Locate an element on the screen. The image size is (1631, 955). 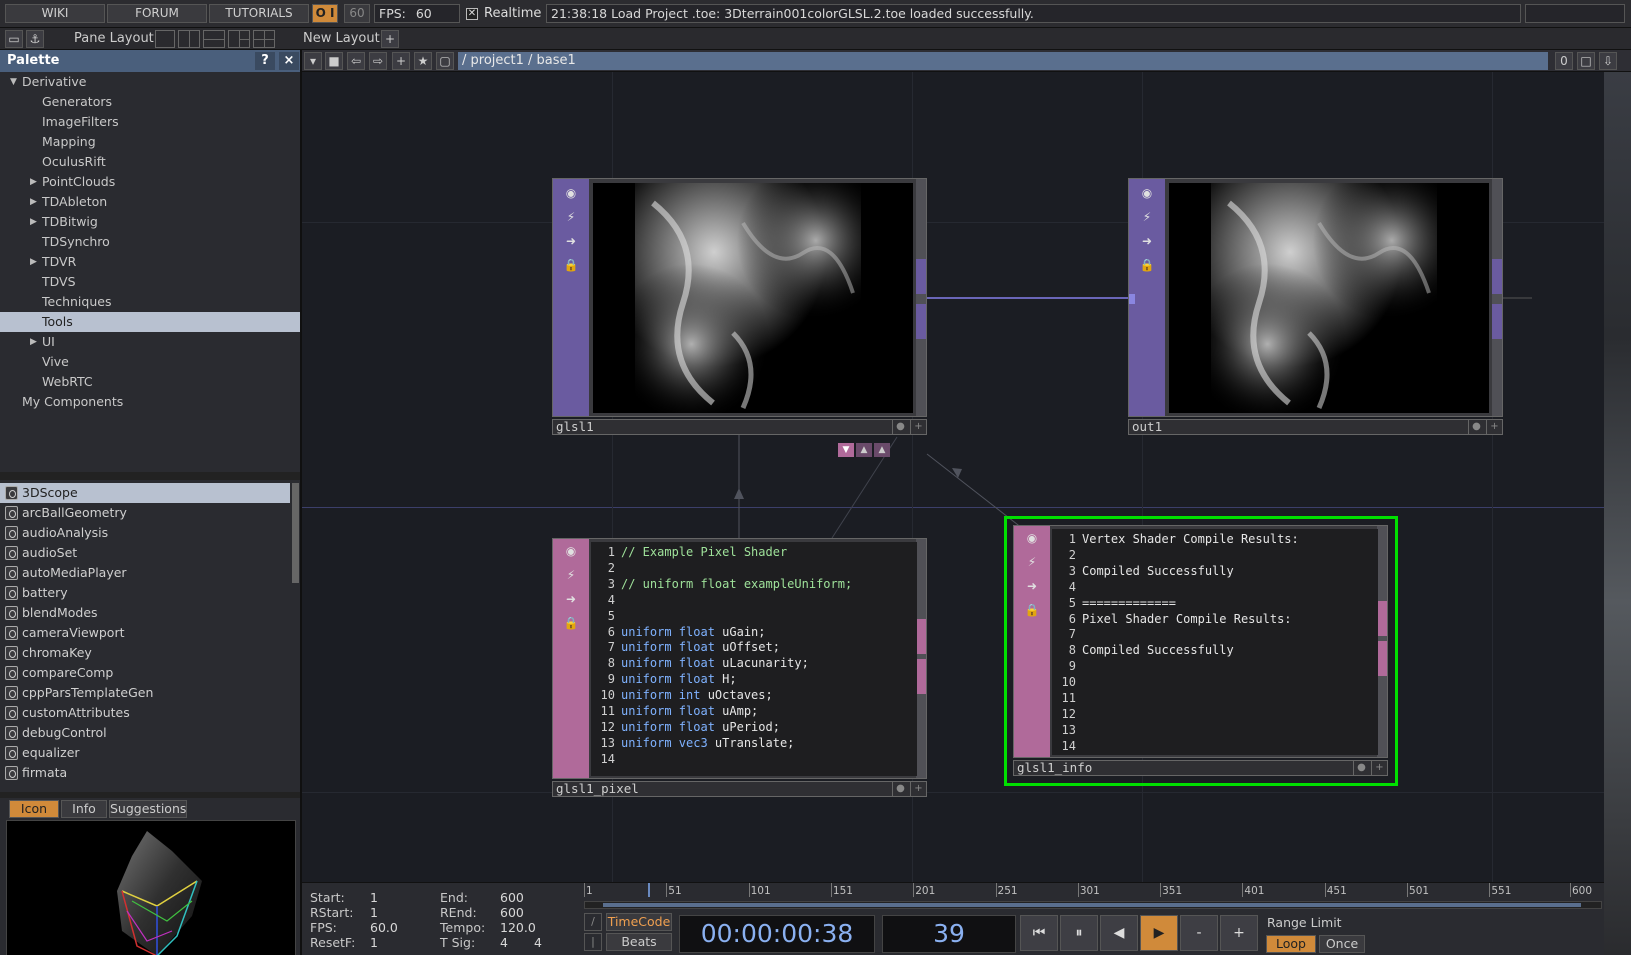
component-list-item: autoMediaPlayer is located at coordinates (145, 573).